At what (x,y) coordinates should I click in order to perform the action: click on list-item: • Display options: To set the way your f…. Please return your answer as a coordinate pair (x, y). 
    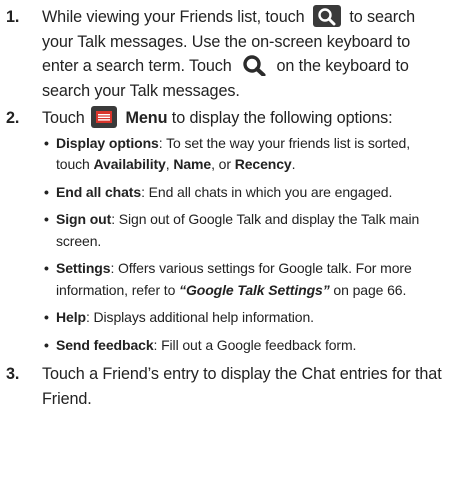
    Looking at the image, I should click on (244, 154).